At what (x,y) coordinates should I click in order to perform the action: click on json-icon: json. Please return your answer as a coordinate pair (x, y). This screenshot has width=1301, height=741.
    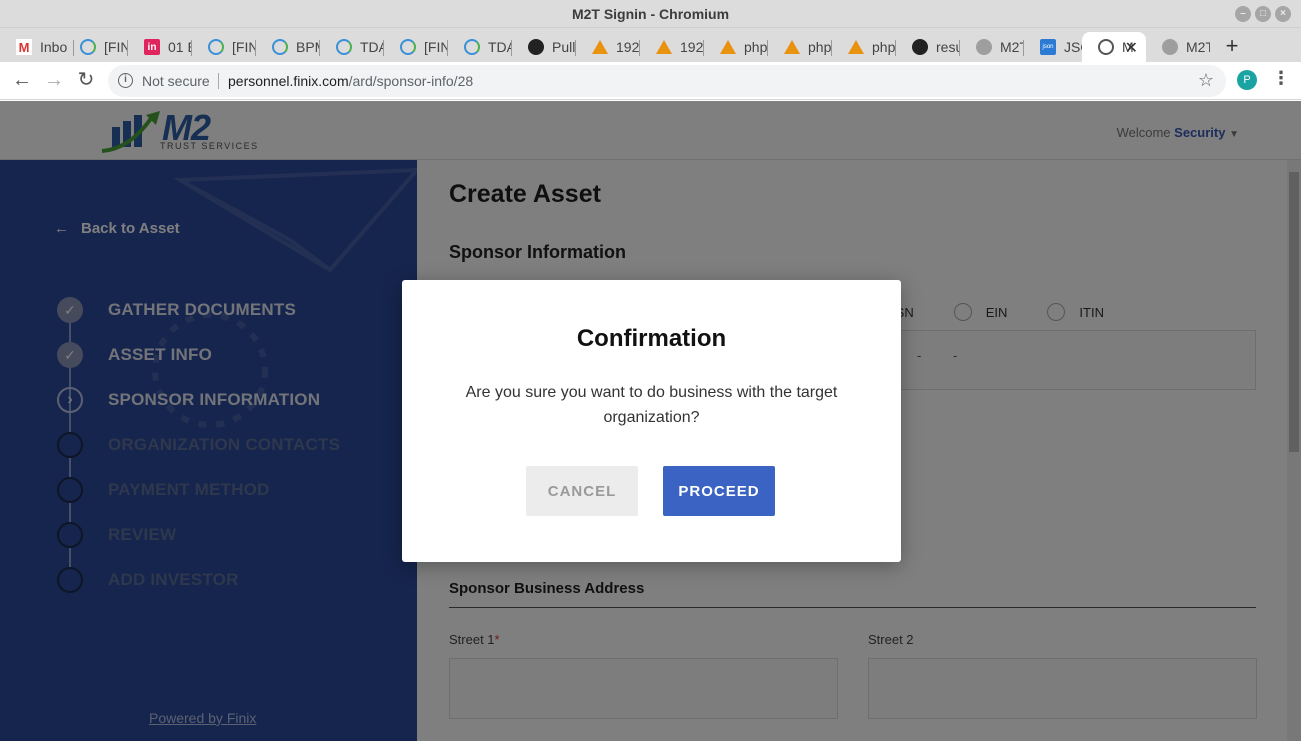
    Looking at the image, I should click on (1048, 47).